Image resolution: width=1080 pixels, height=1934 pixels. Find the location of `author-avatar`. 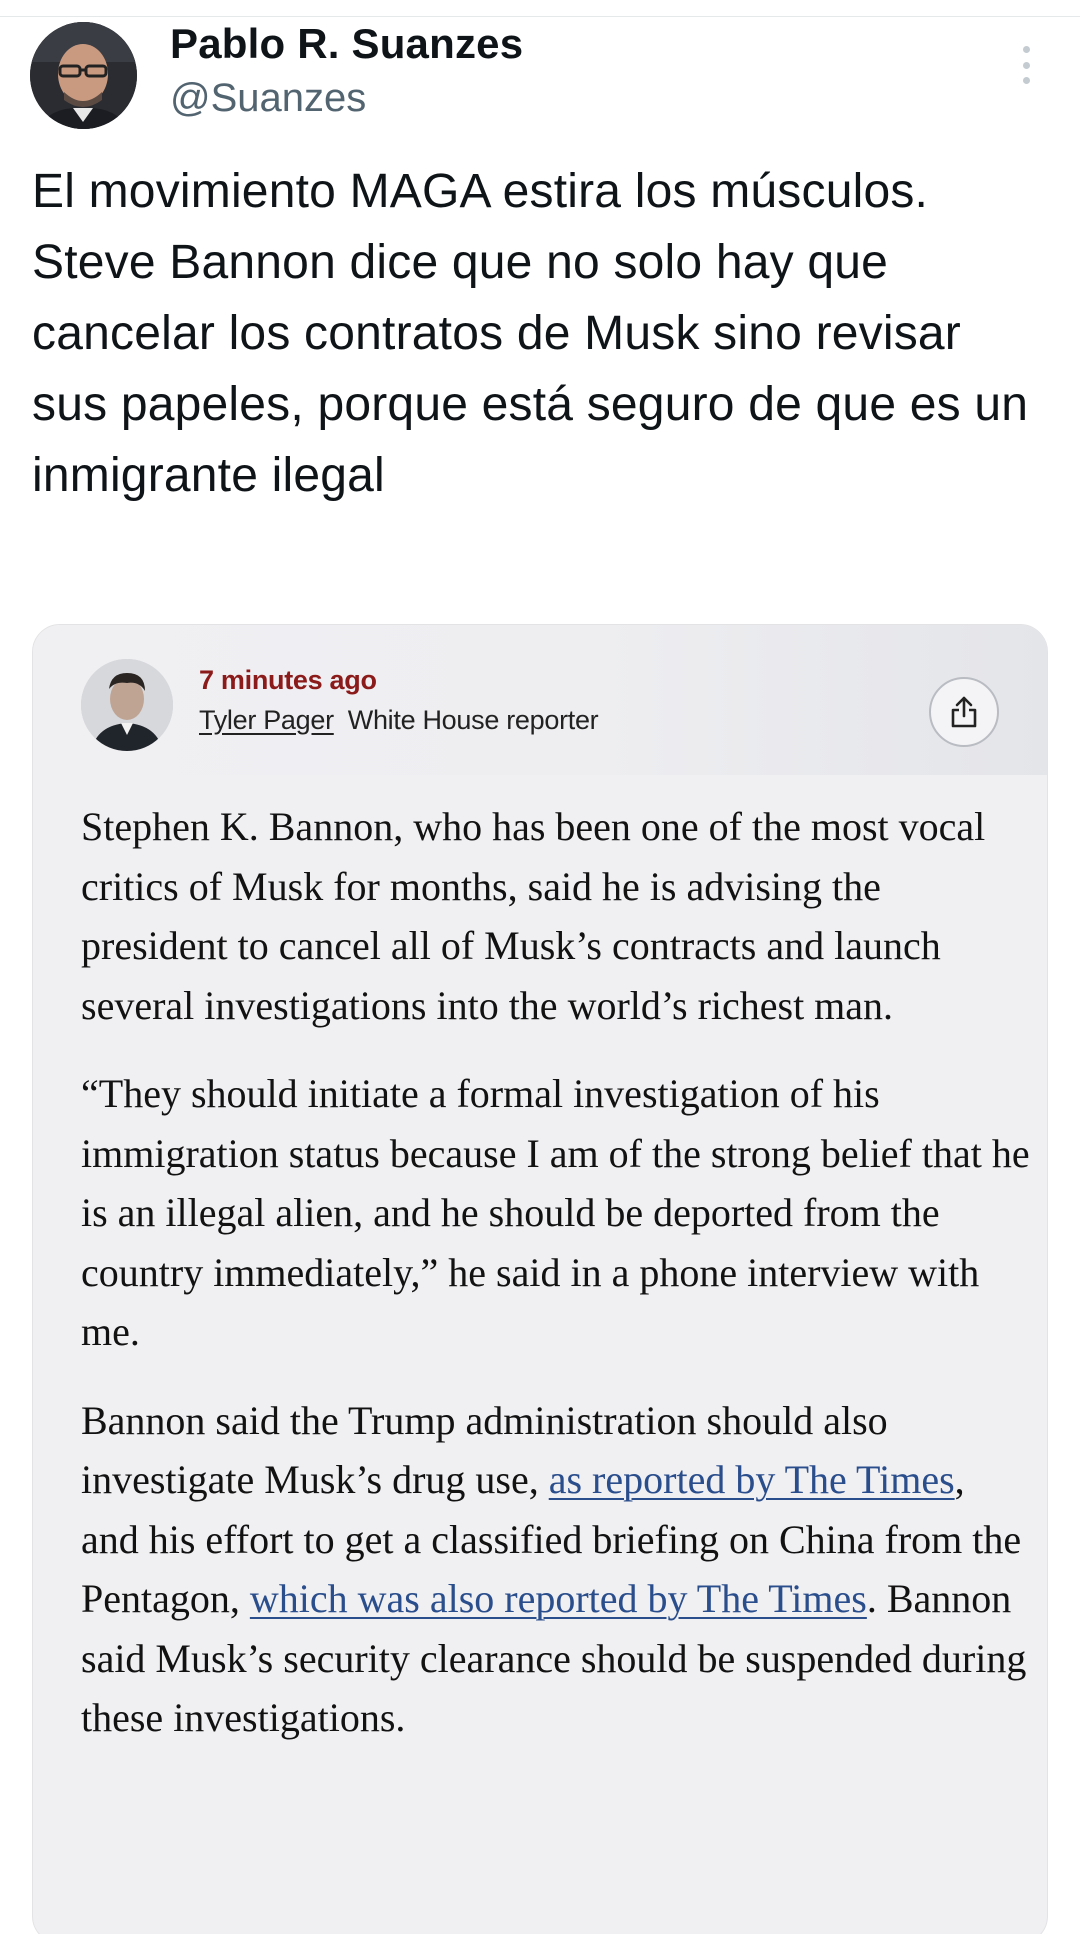

author-avatar is located at coordinates (83, 75).